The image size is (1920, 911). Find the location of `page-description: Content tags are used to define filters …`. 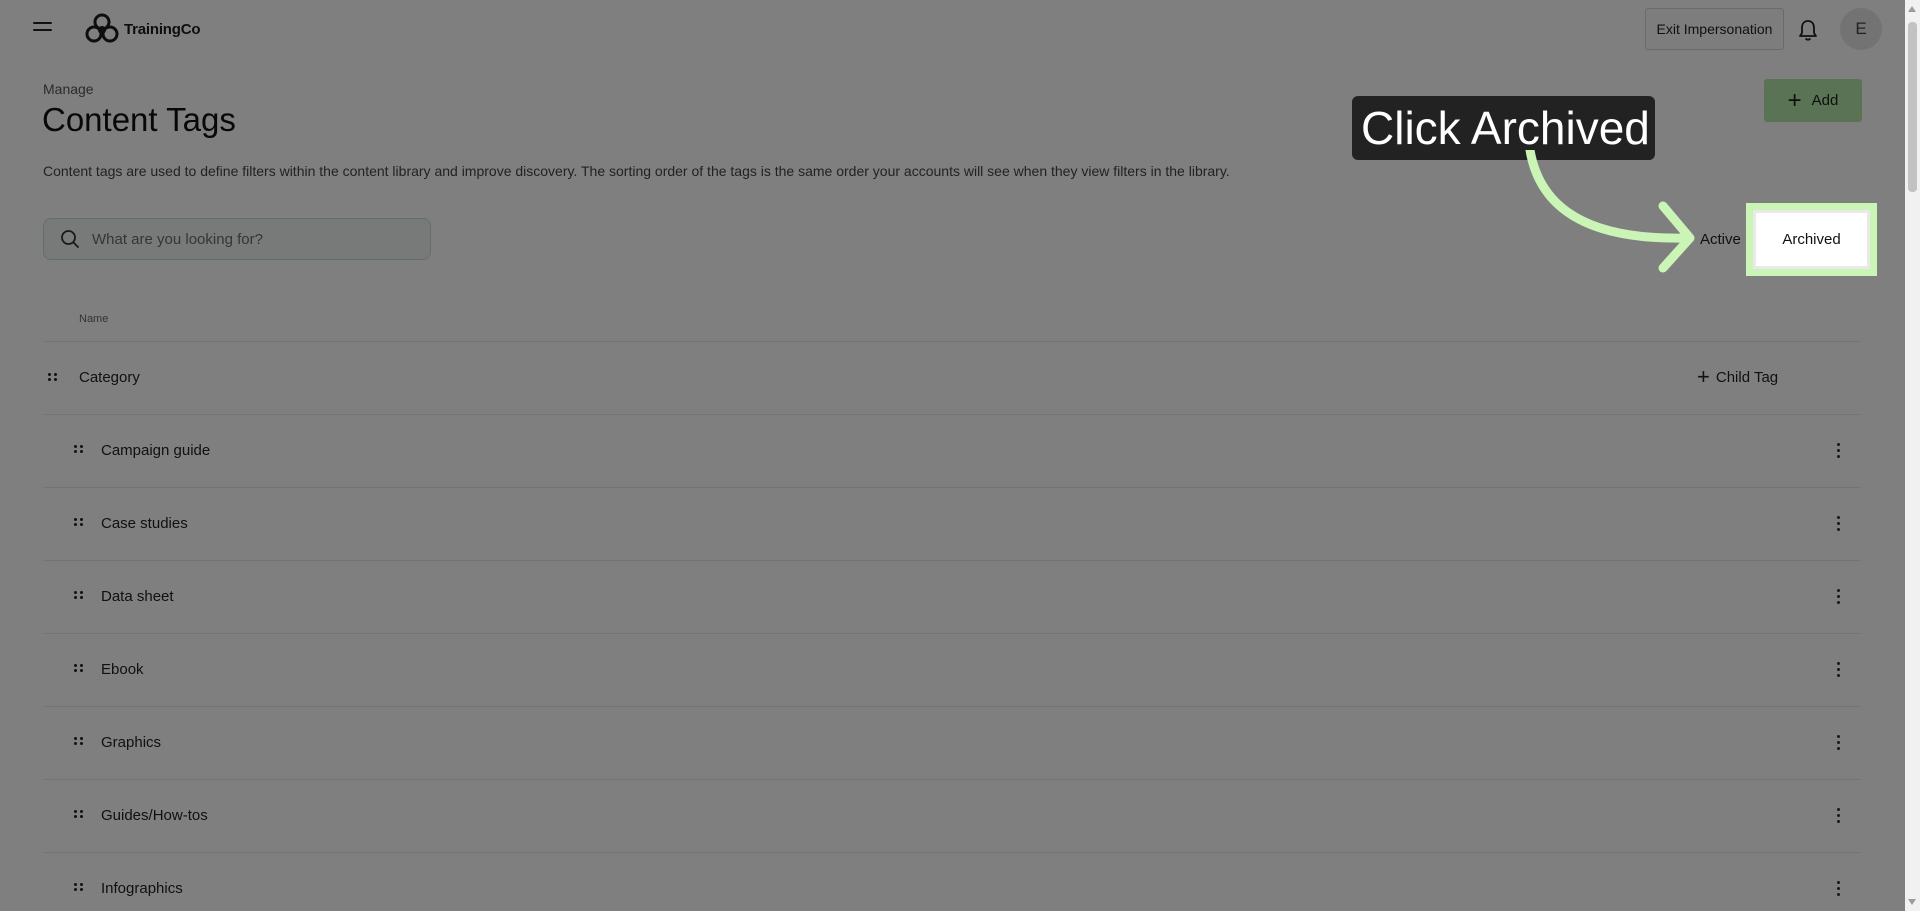

page-description: Content tags are used to define filters … is located at coordinates (636, 171).